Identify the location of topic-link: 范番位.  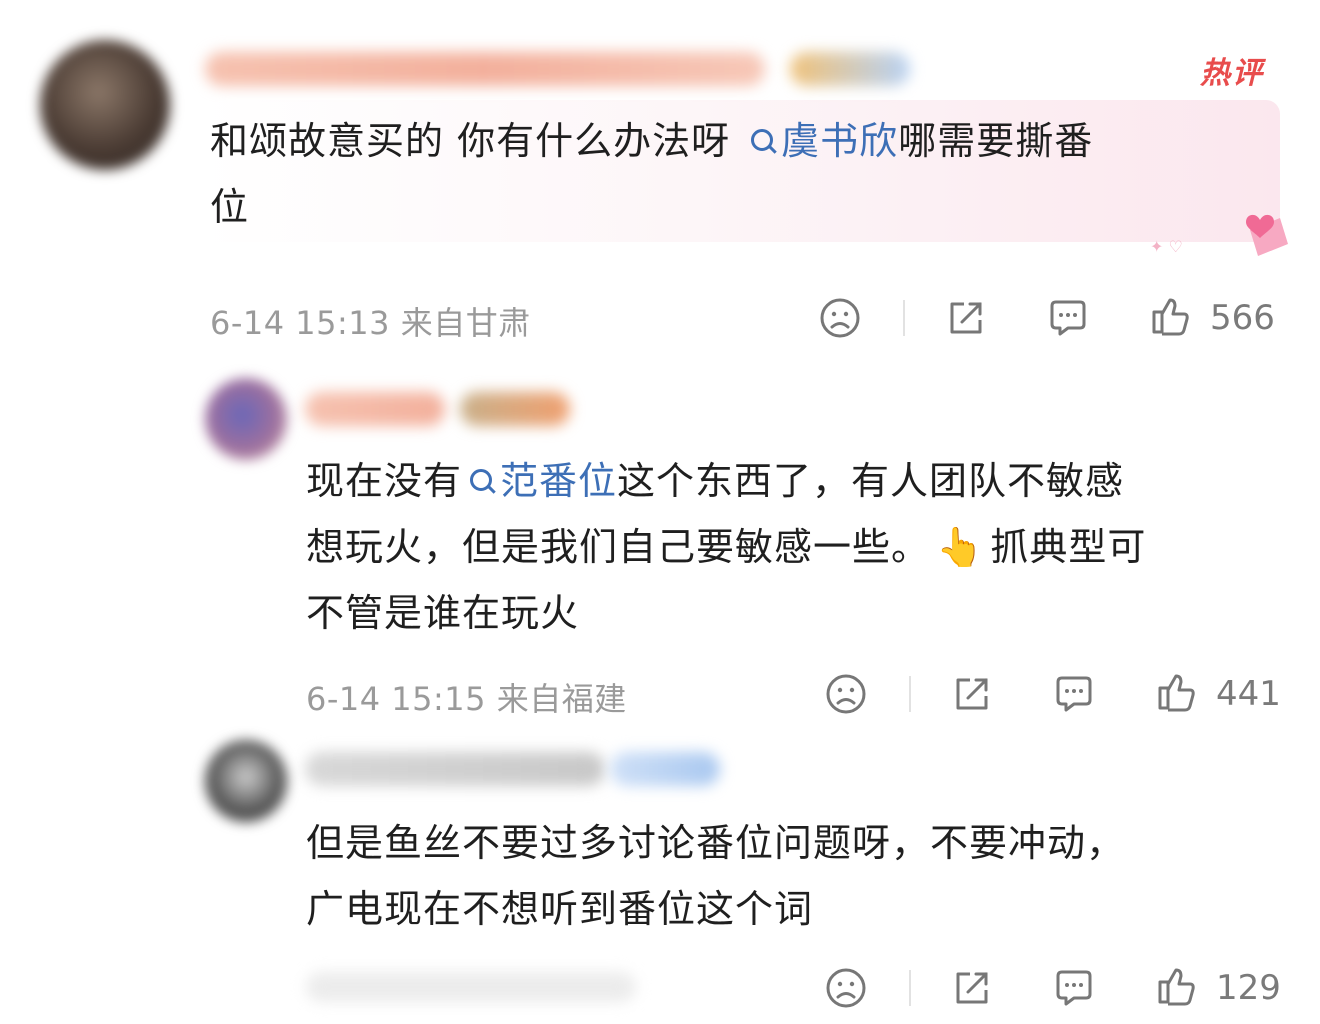
(539, 481).